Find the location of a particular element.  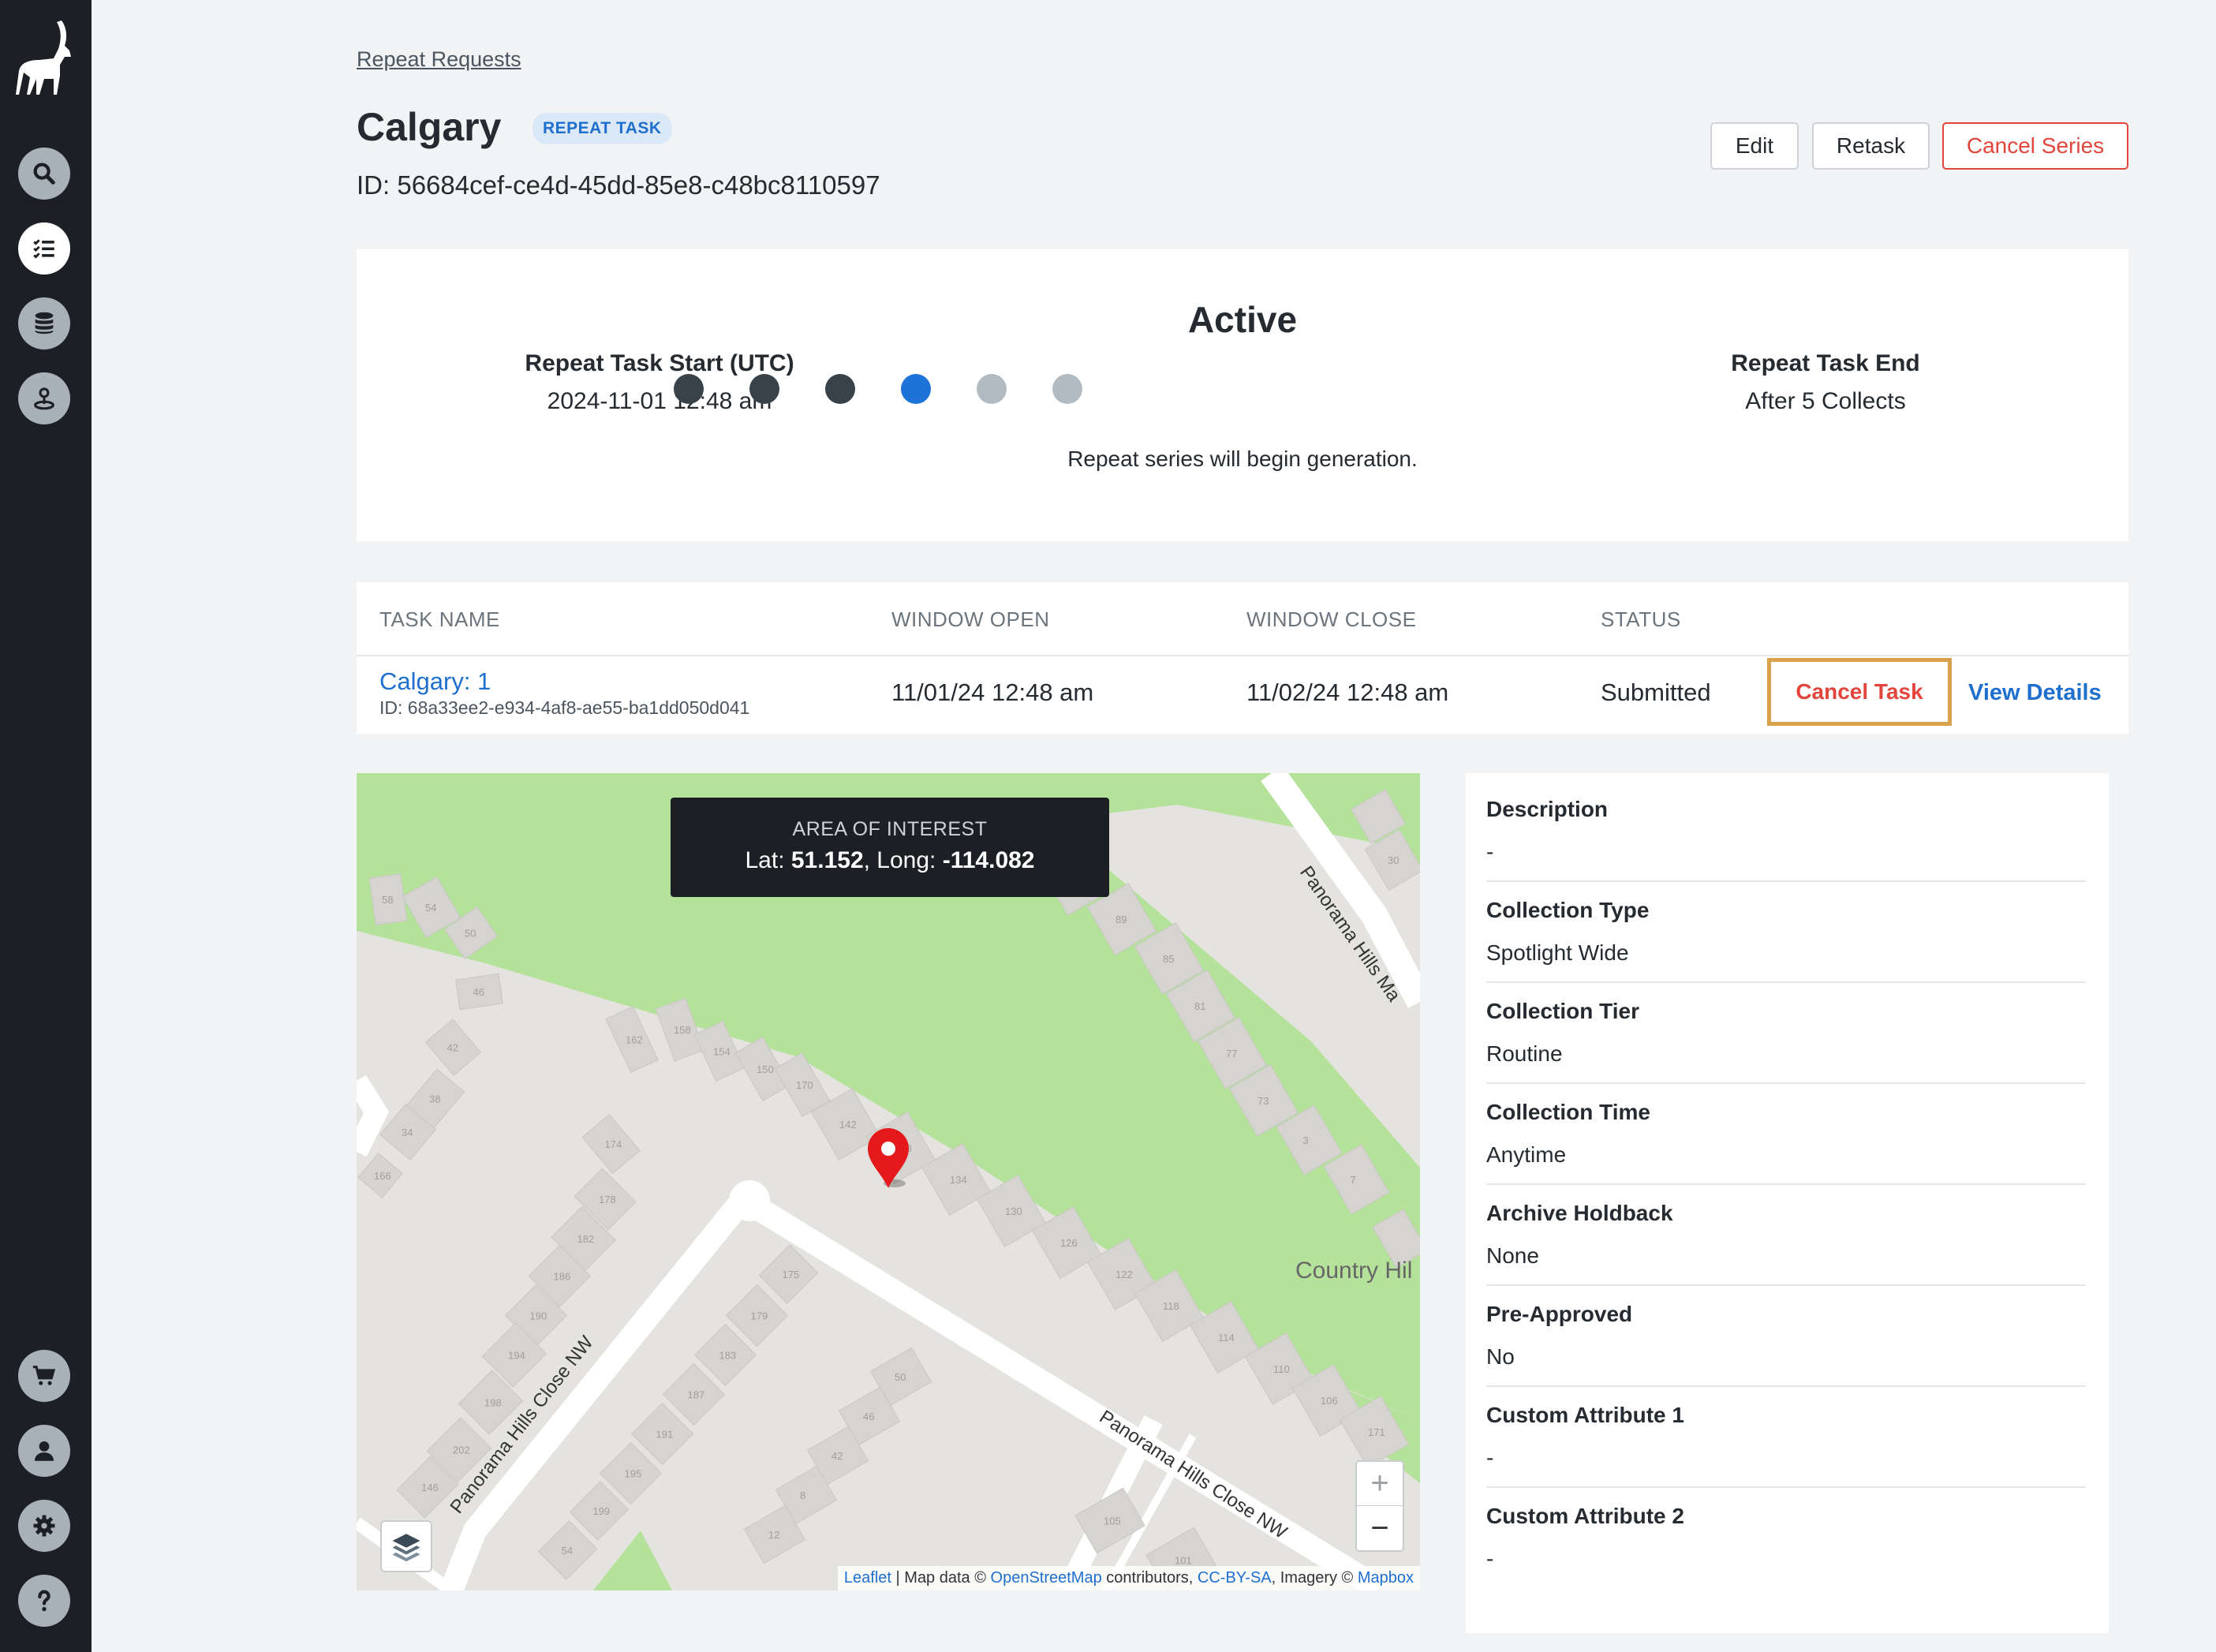

cancel-series-button: Cancel Series is located at coordinates (2035, 146).